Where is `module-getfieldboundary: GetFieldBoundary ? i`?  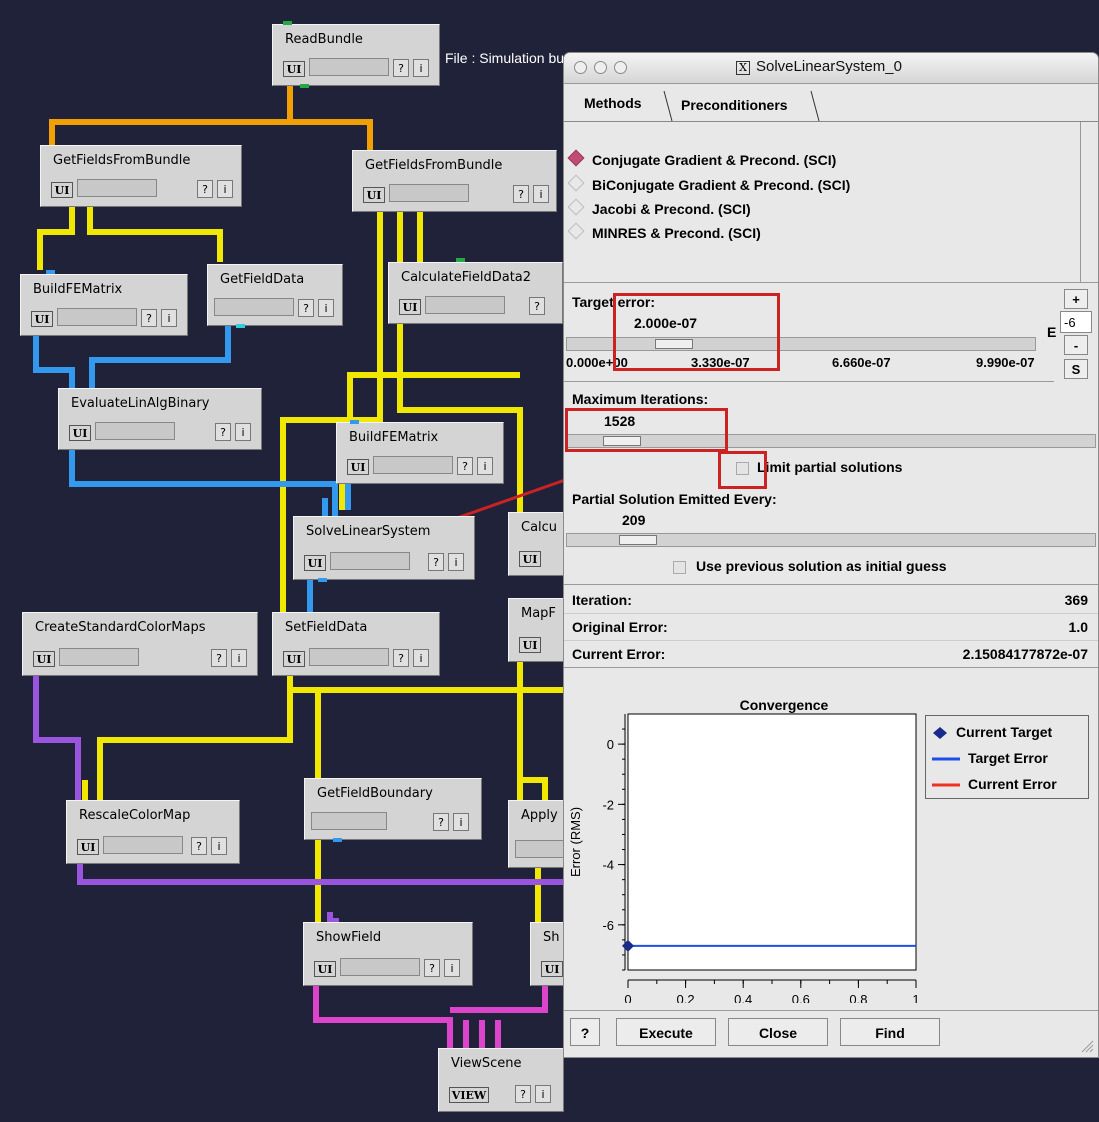 module-getfieldboundary: GetFieldBoundary ? i is located at coordinates (393, 809).